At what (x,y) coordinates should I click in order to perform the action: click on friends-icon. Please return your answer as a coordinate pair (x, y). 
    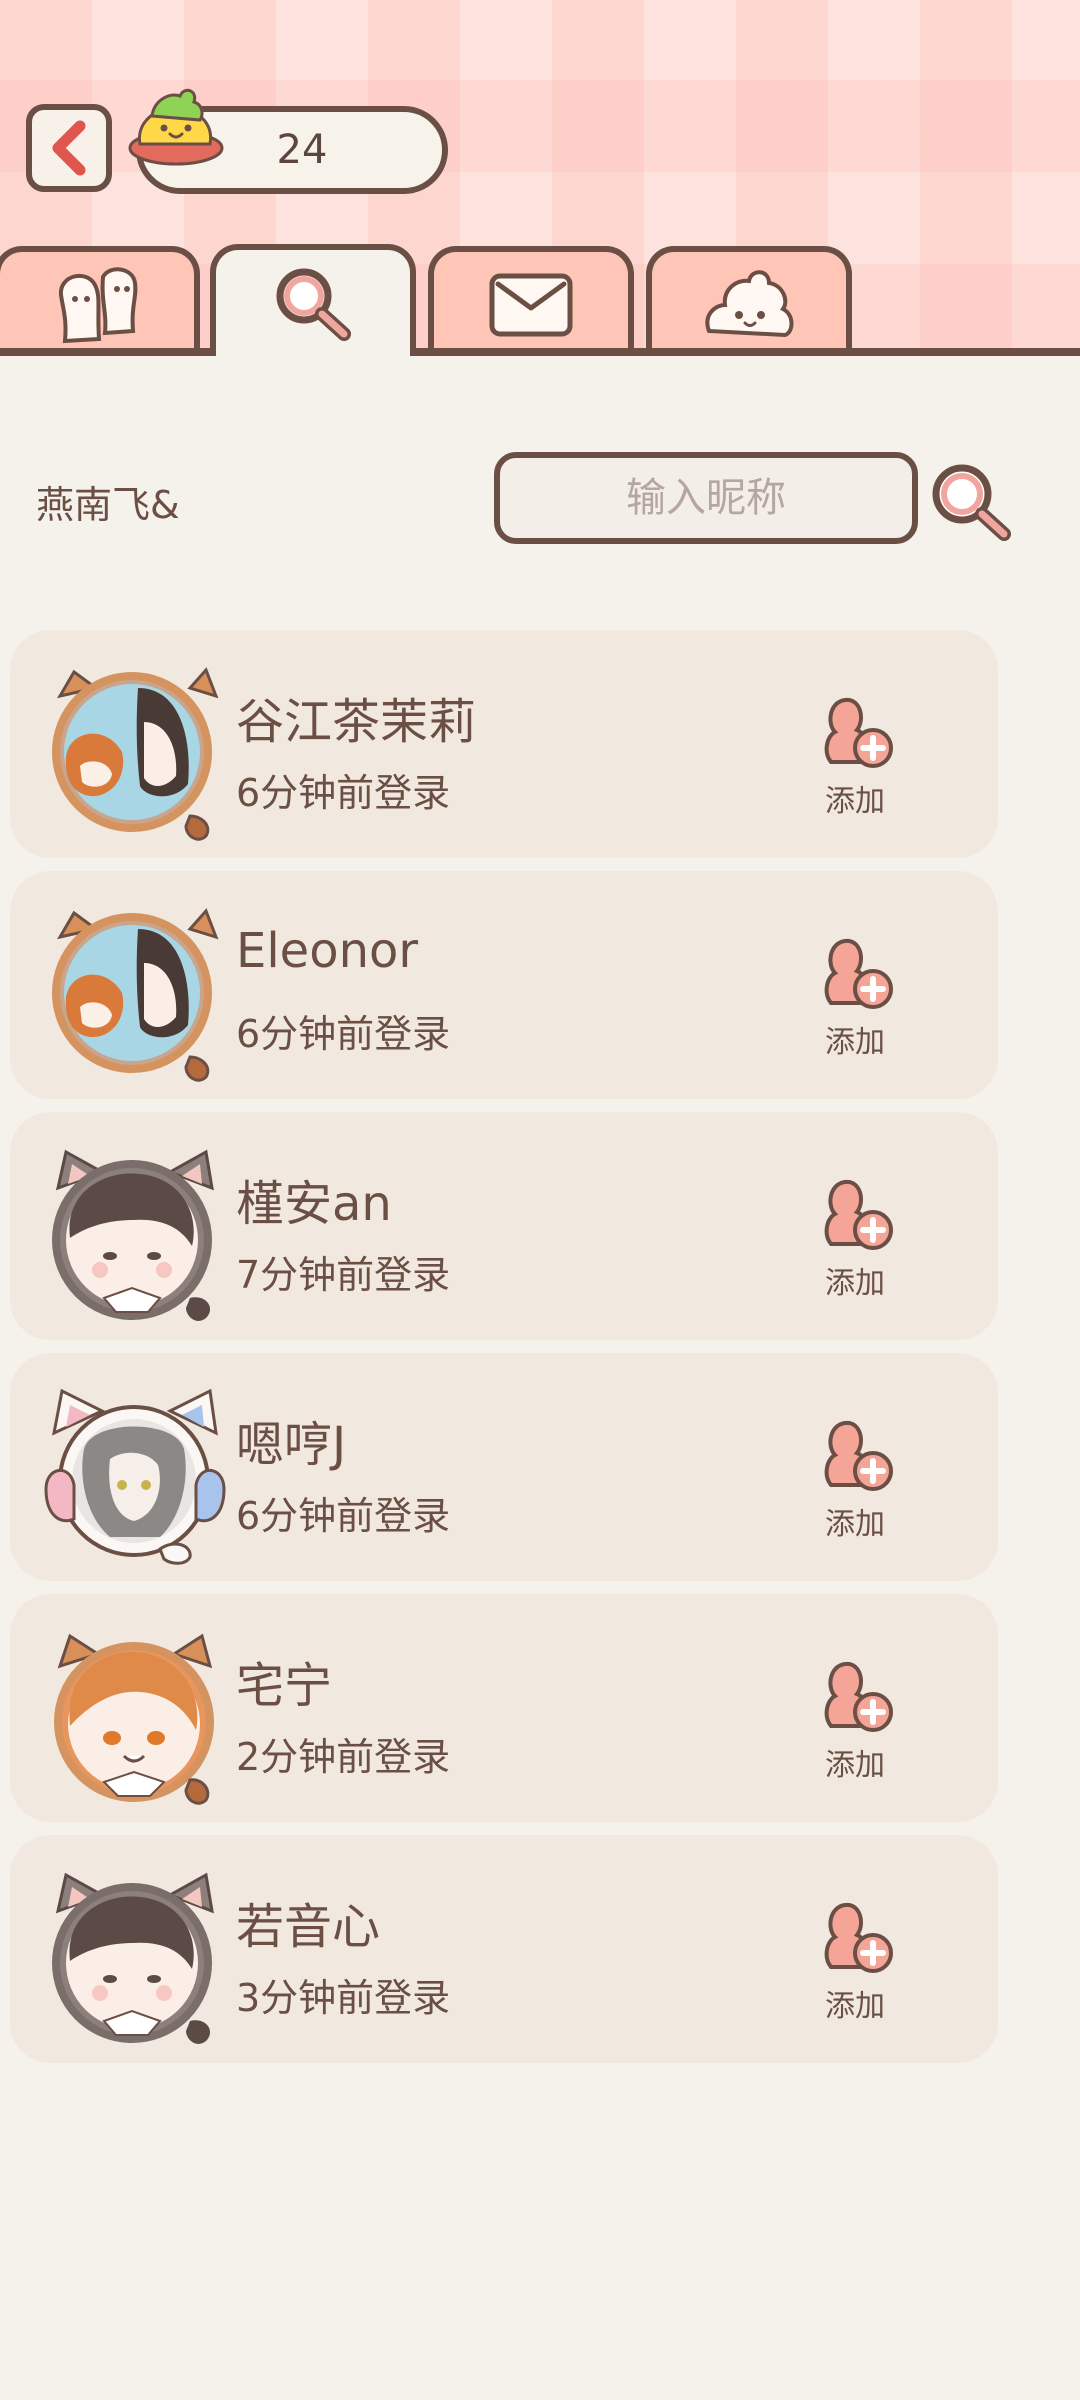
    Looking at the image, I should click on (98, 305).